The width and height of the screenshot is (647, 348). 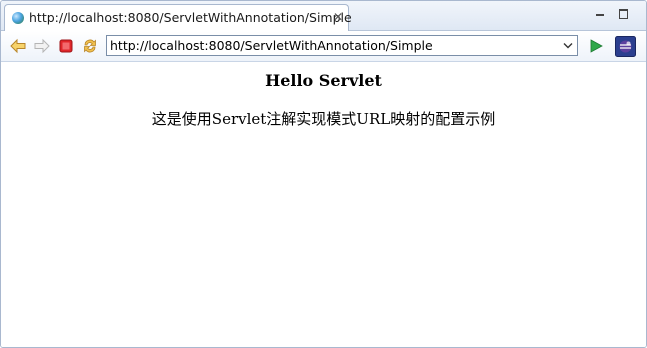 I want to click on refresh-icon, so click(x=90, y=46).